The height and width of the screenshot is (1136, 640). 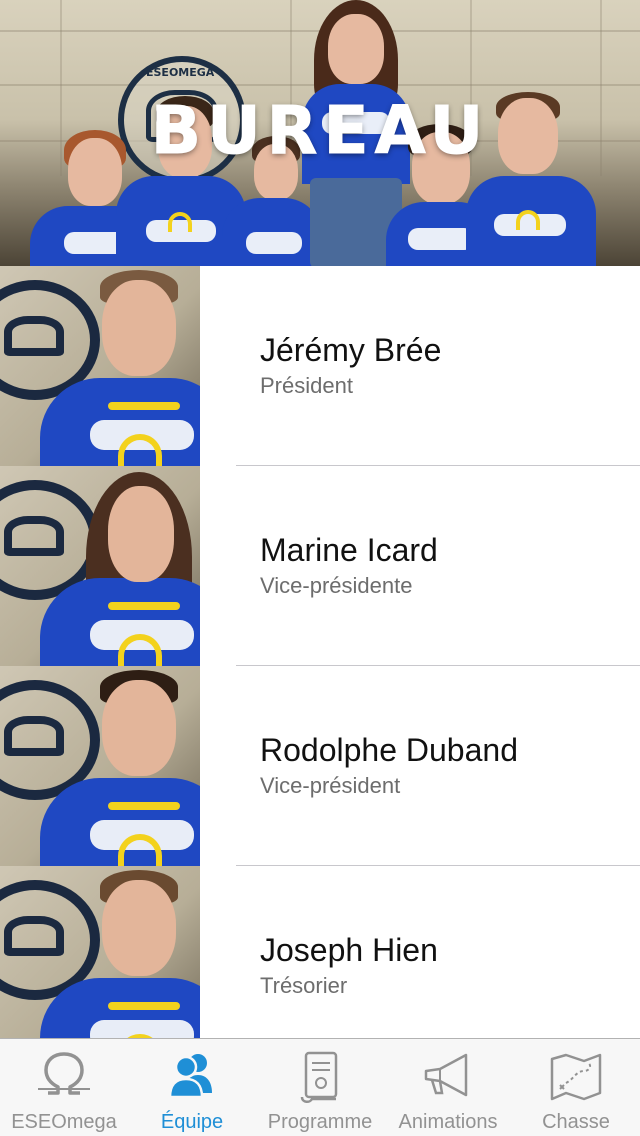 What do you see at coordinates (336, 585) in the screenshot?
I see `member-role: Vice-présidente` at bounding box center [336, 585].